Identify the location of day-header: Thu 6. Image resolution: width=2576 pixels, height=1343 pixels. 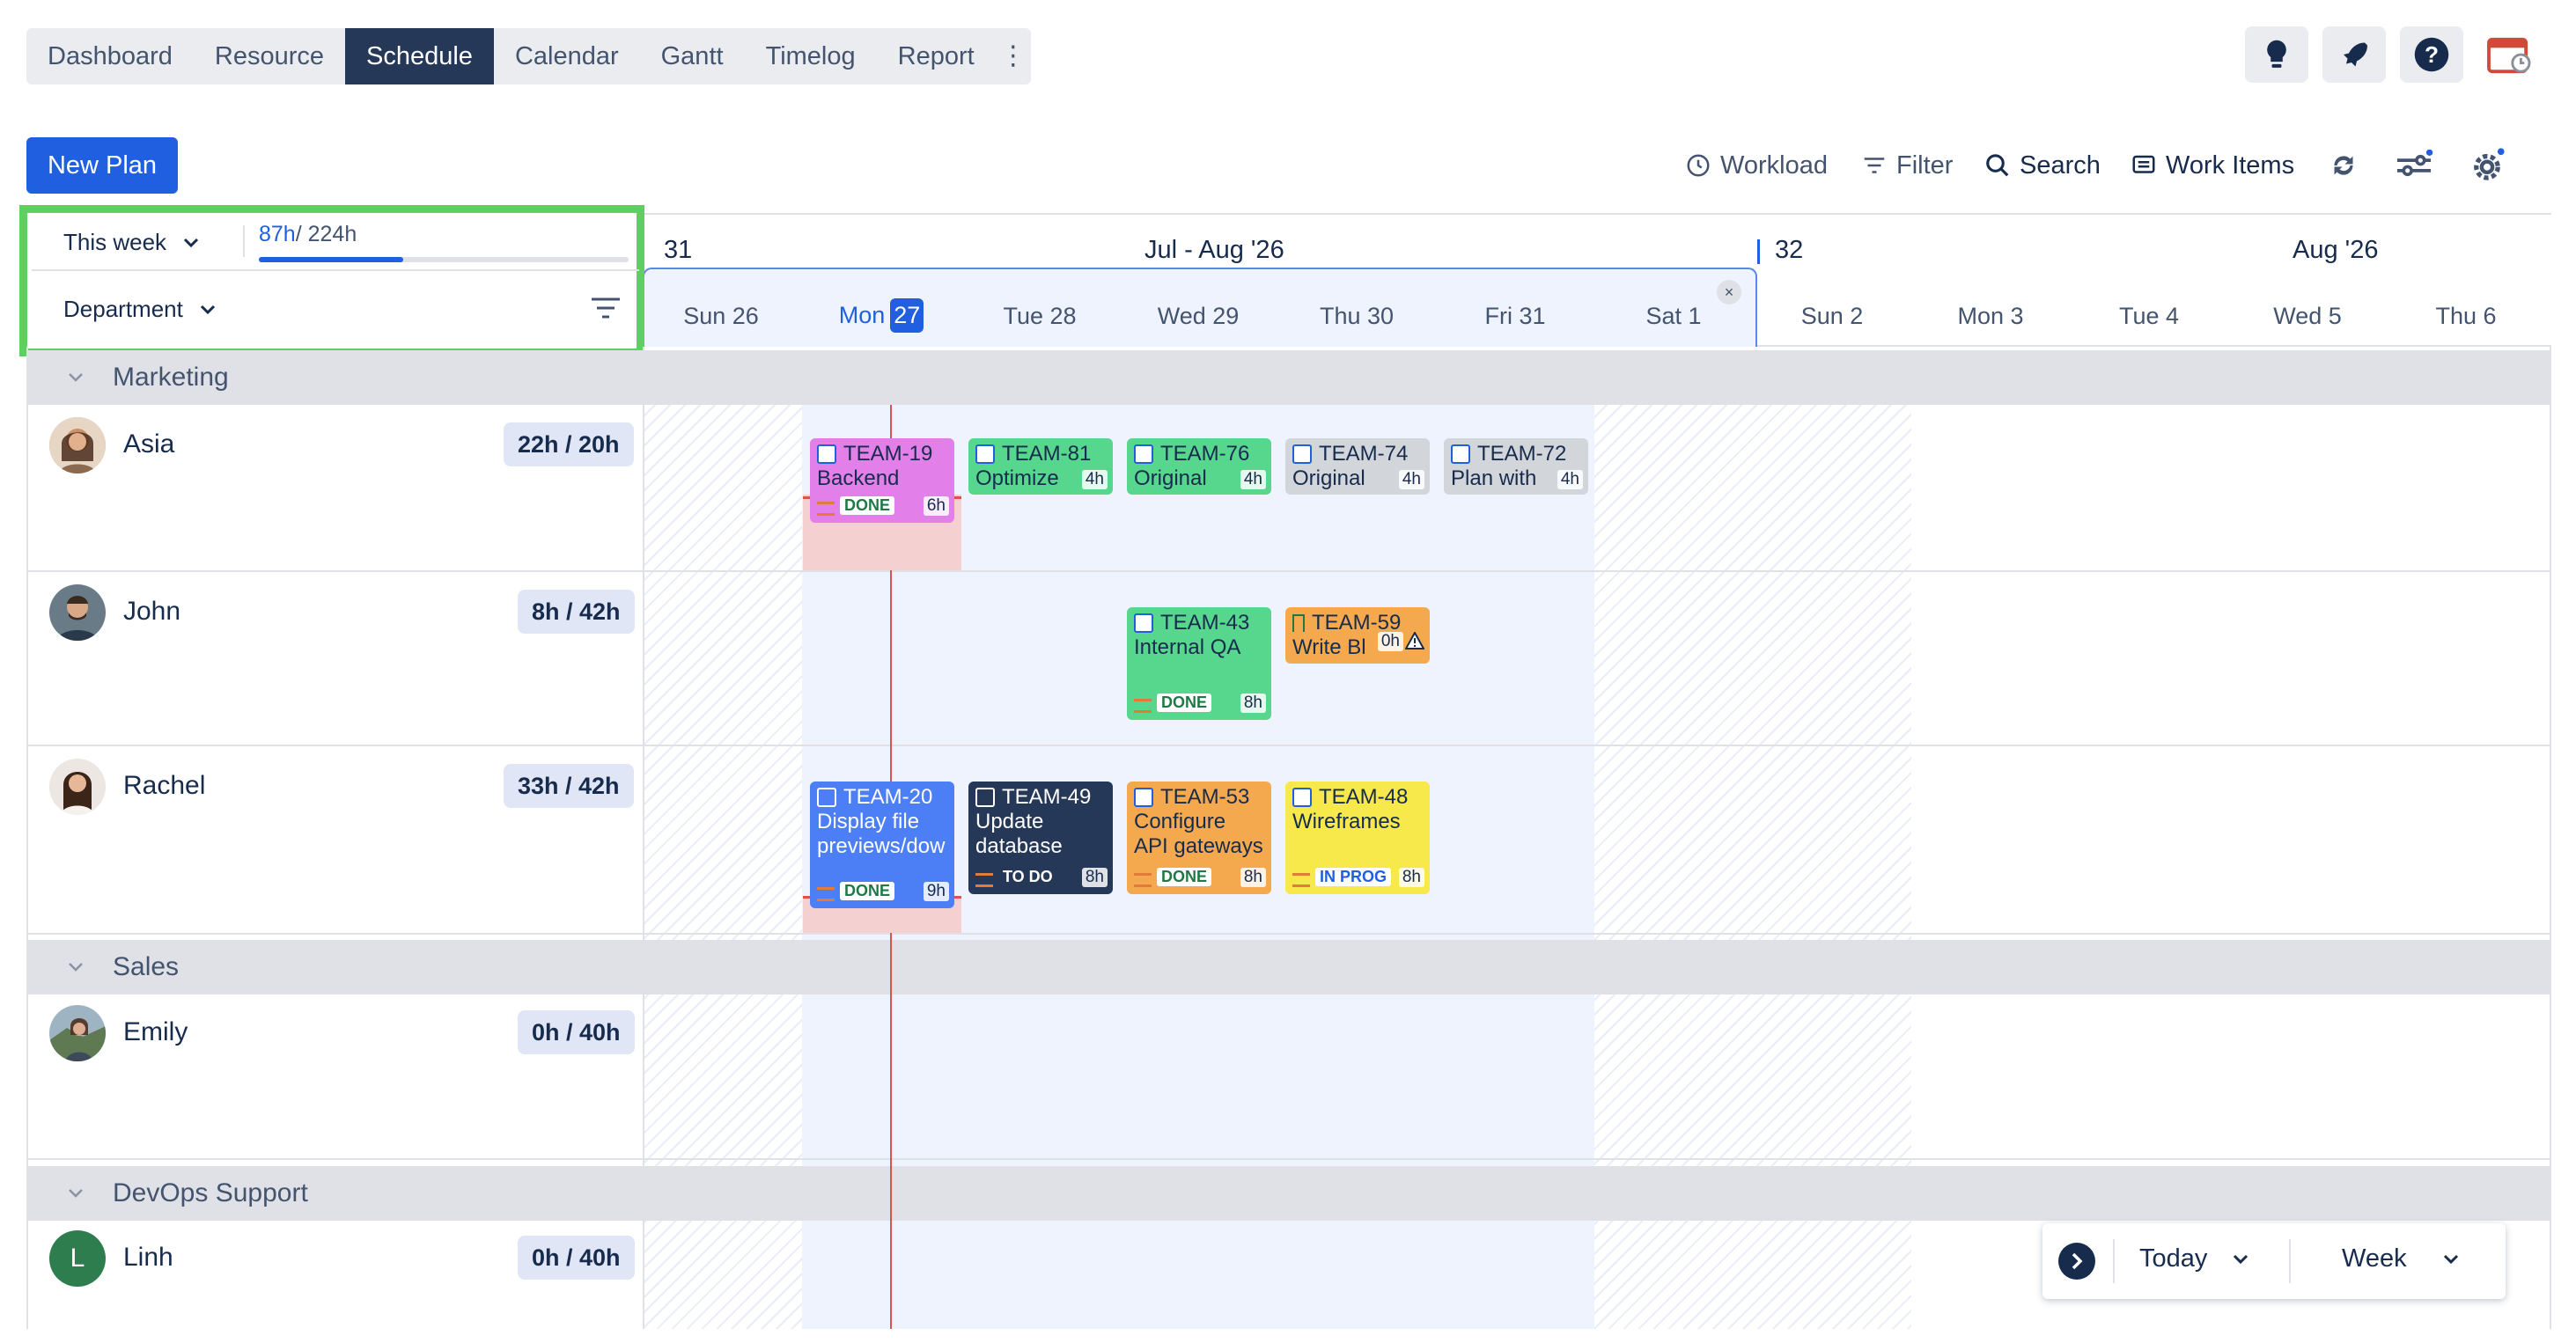
(2466, 316).